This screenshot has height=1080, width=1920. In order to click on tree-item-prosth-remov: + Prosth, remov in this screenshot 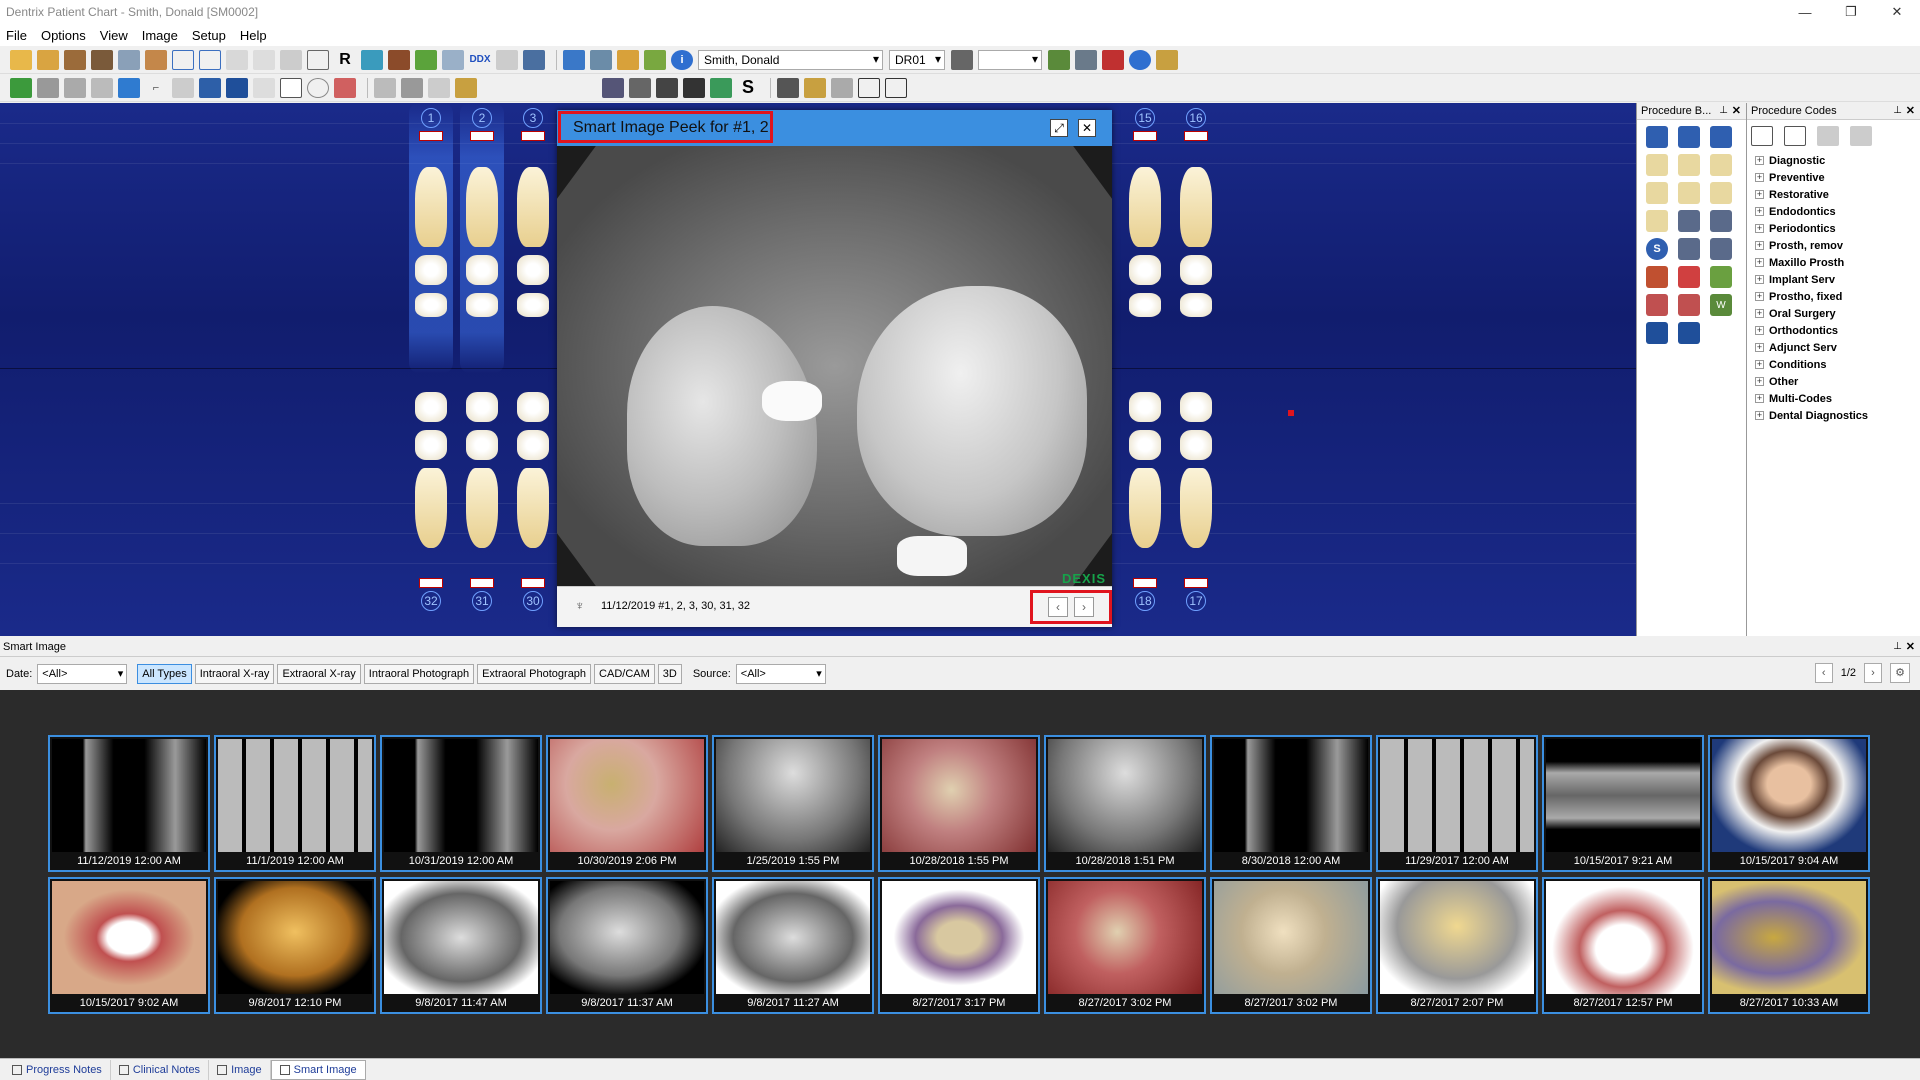, I will do `click(1837, 245)`.